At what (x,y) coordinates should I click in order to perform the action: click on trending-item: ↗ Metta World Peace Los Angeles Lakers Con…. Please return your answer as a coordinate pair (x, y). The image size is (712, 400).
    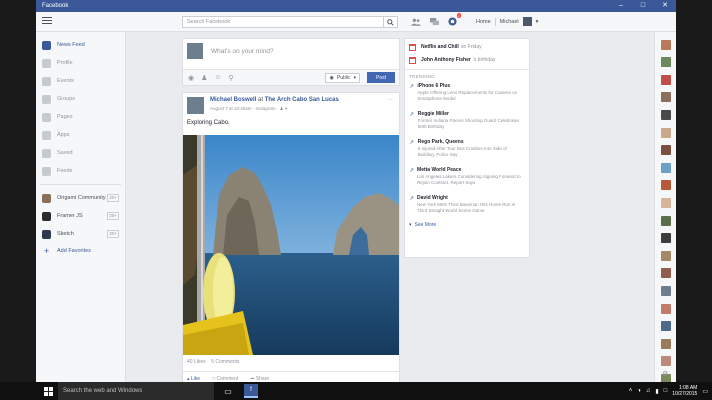
    Looking at the image, I should click on (467, 180).